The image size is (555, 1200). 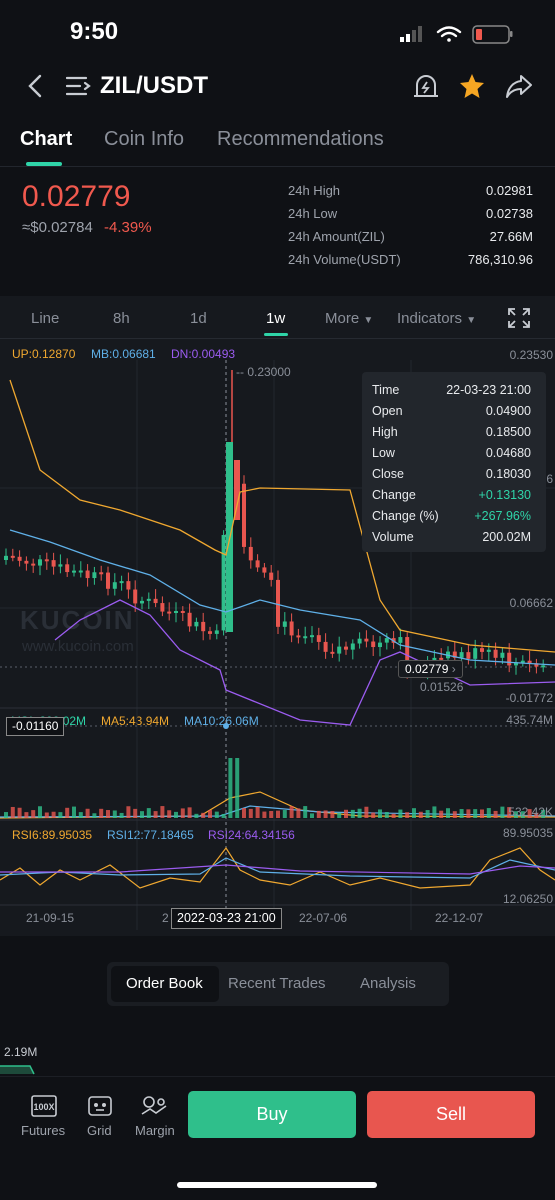 I want to click on tooltip-label-volume: Volume, so click(x=393, y=537).